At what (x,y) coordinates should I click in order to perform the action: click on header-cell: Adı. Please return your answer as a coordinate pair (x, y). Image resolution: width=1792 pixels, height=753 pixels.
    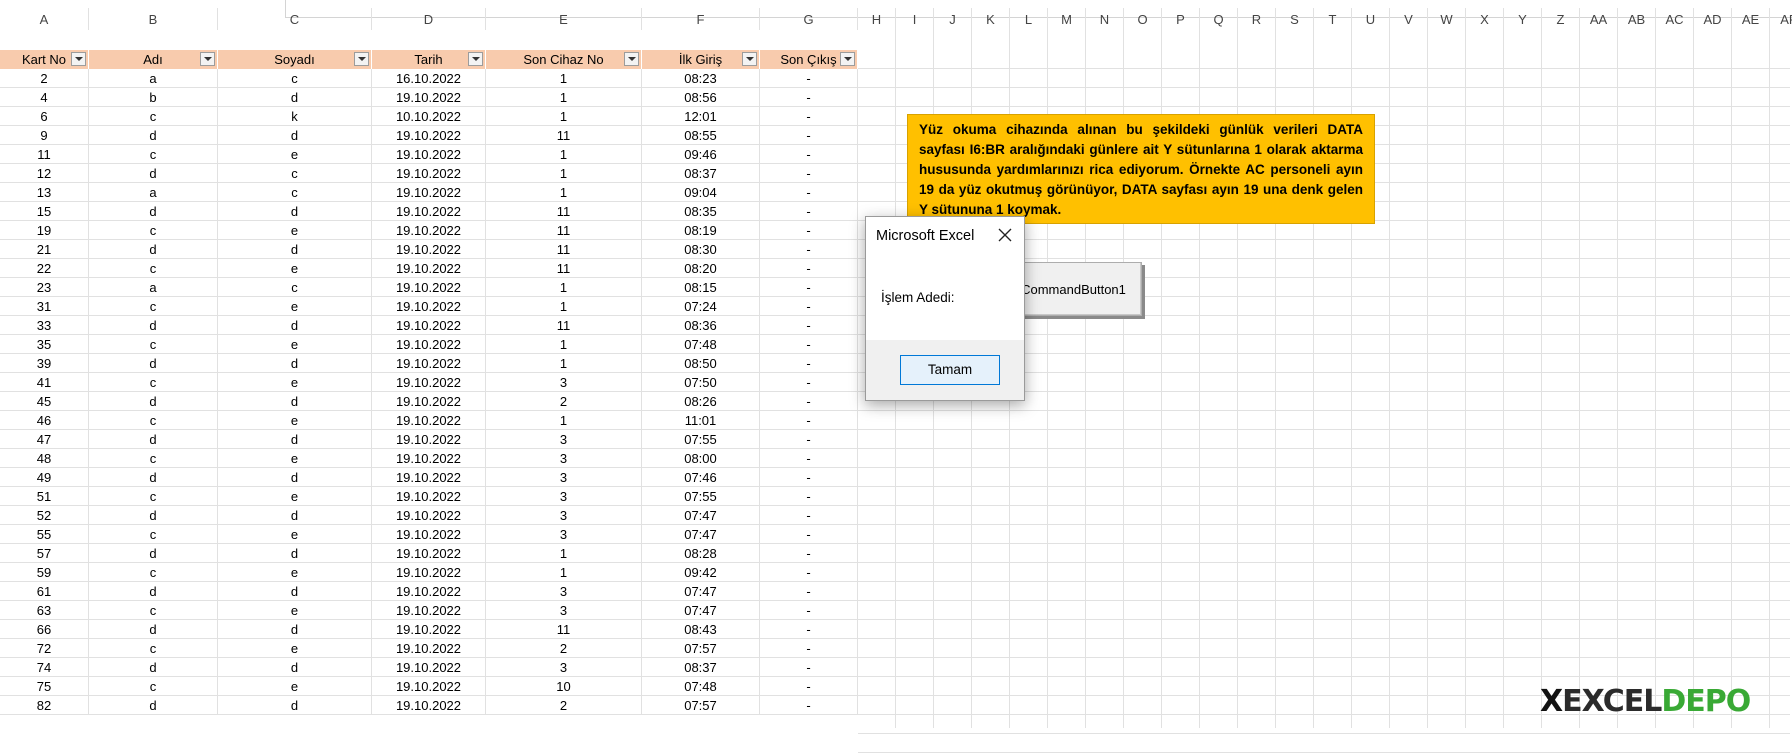
    Looking at the image, I should click on (153, 59).